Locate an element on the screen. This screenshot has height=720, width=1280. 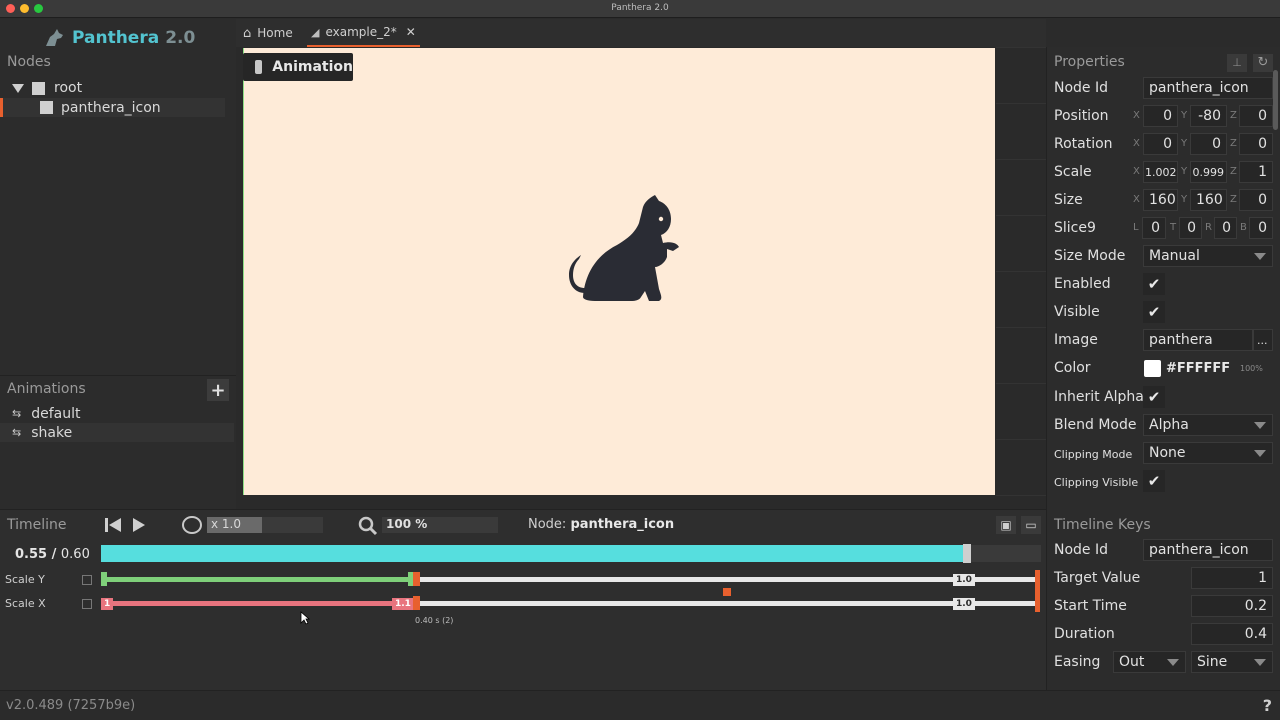
rotation-y-input: 0 is located at coordinates (1208, 144).